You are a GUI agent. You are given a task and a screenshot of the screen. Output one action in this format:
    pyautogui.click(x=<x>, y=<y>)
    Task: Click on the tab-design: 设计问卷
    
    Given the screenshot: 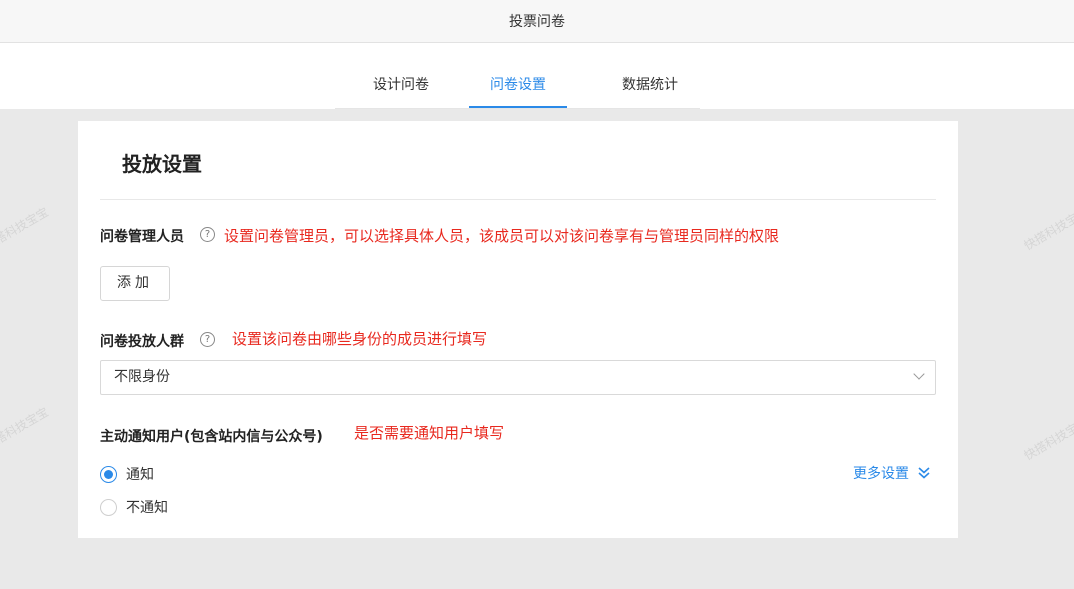 What is the action you would take?
    pyautogui.click(x=401, y=76)
    